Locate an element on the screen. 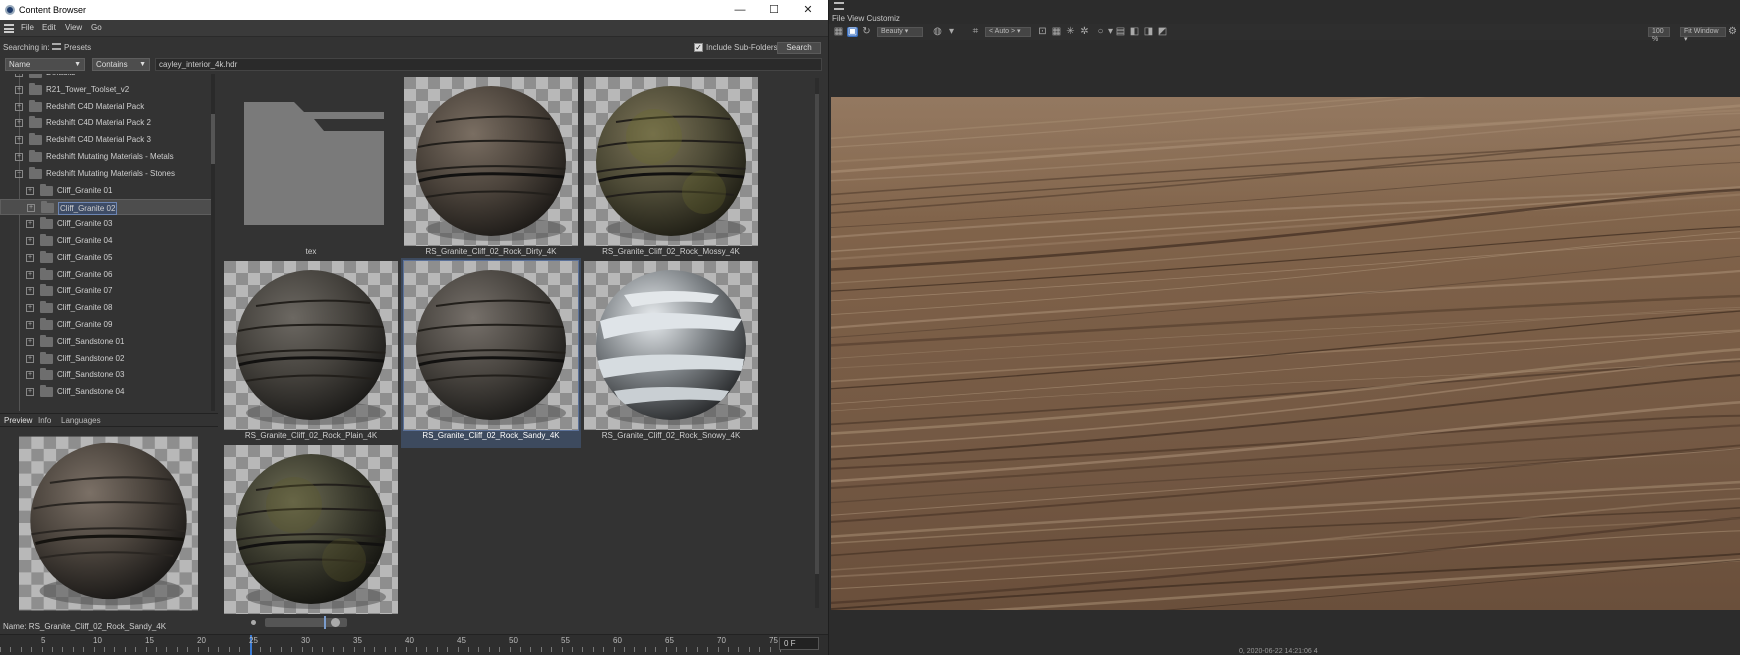  channel-select: Beauty ▾ is located at coordinates (900, 32).